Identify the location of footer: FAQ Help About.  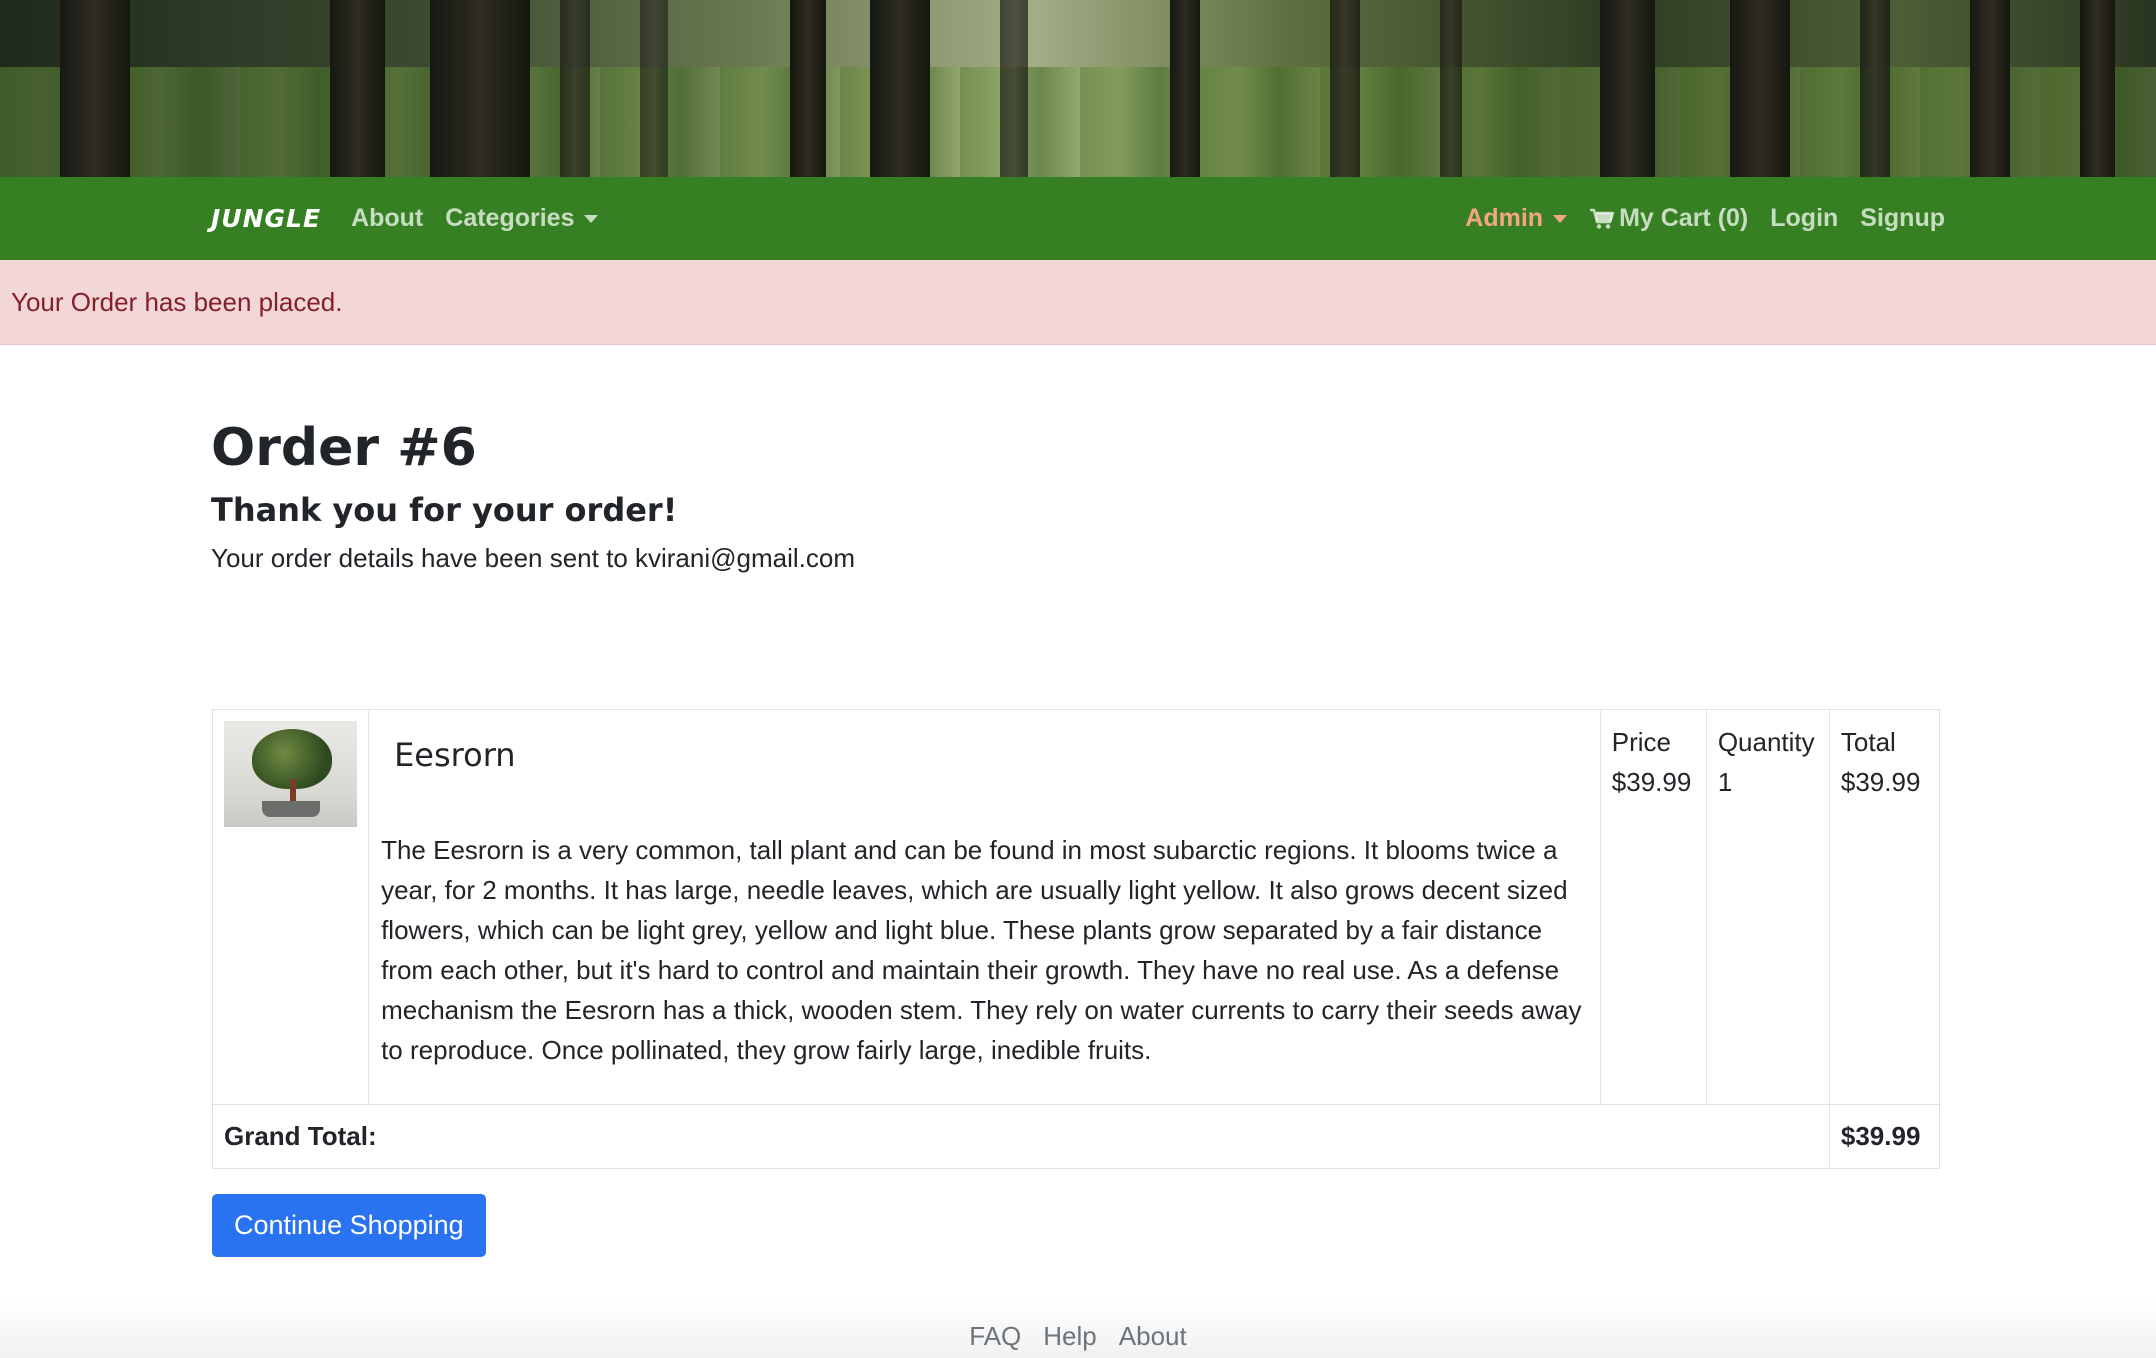
(1078, 1329).